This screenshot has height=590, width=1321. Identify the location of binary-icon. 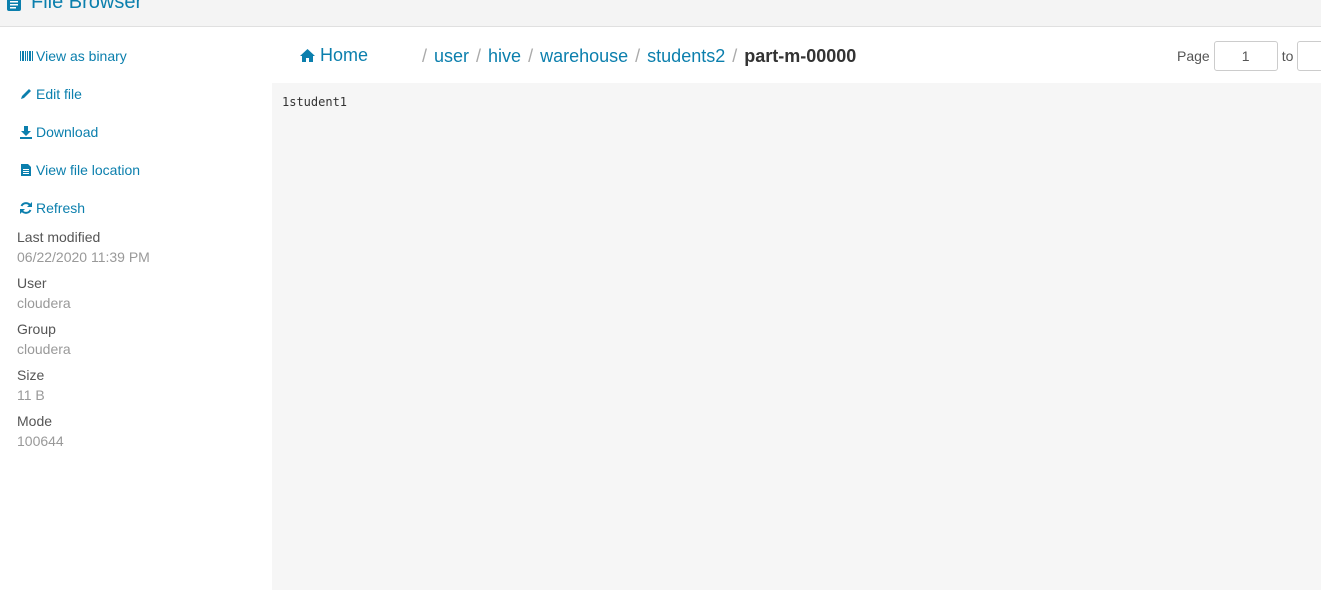
(26, 56).